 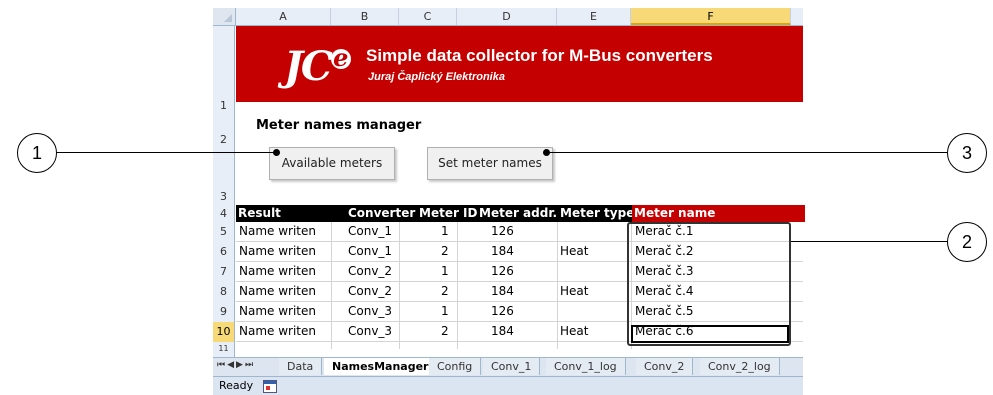 I want to click on tab-conv-2-log: Conv_2_log, so click(x=740, y=366).